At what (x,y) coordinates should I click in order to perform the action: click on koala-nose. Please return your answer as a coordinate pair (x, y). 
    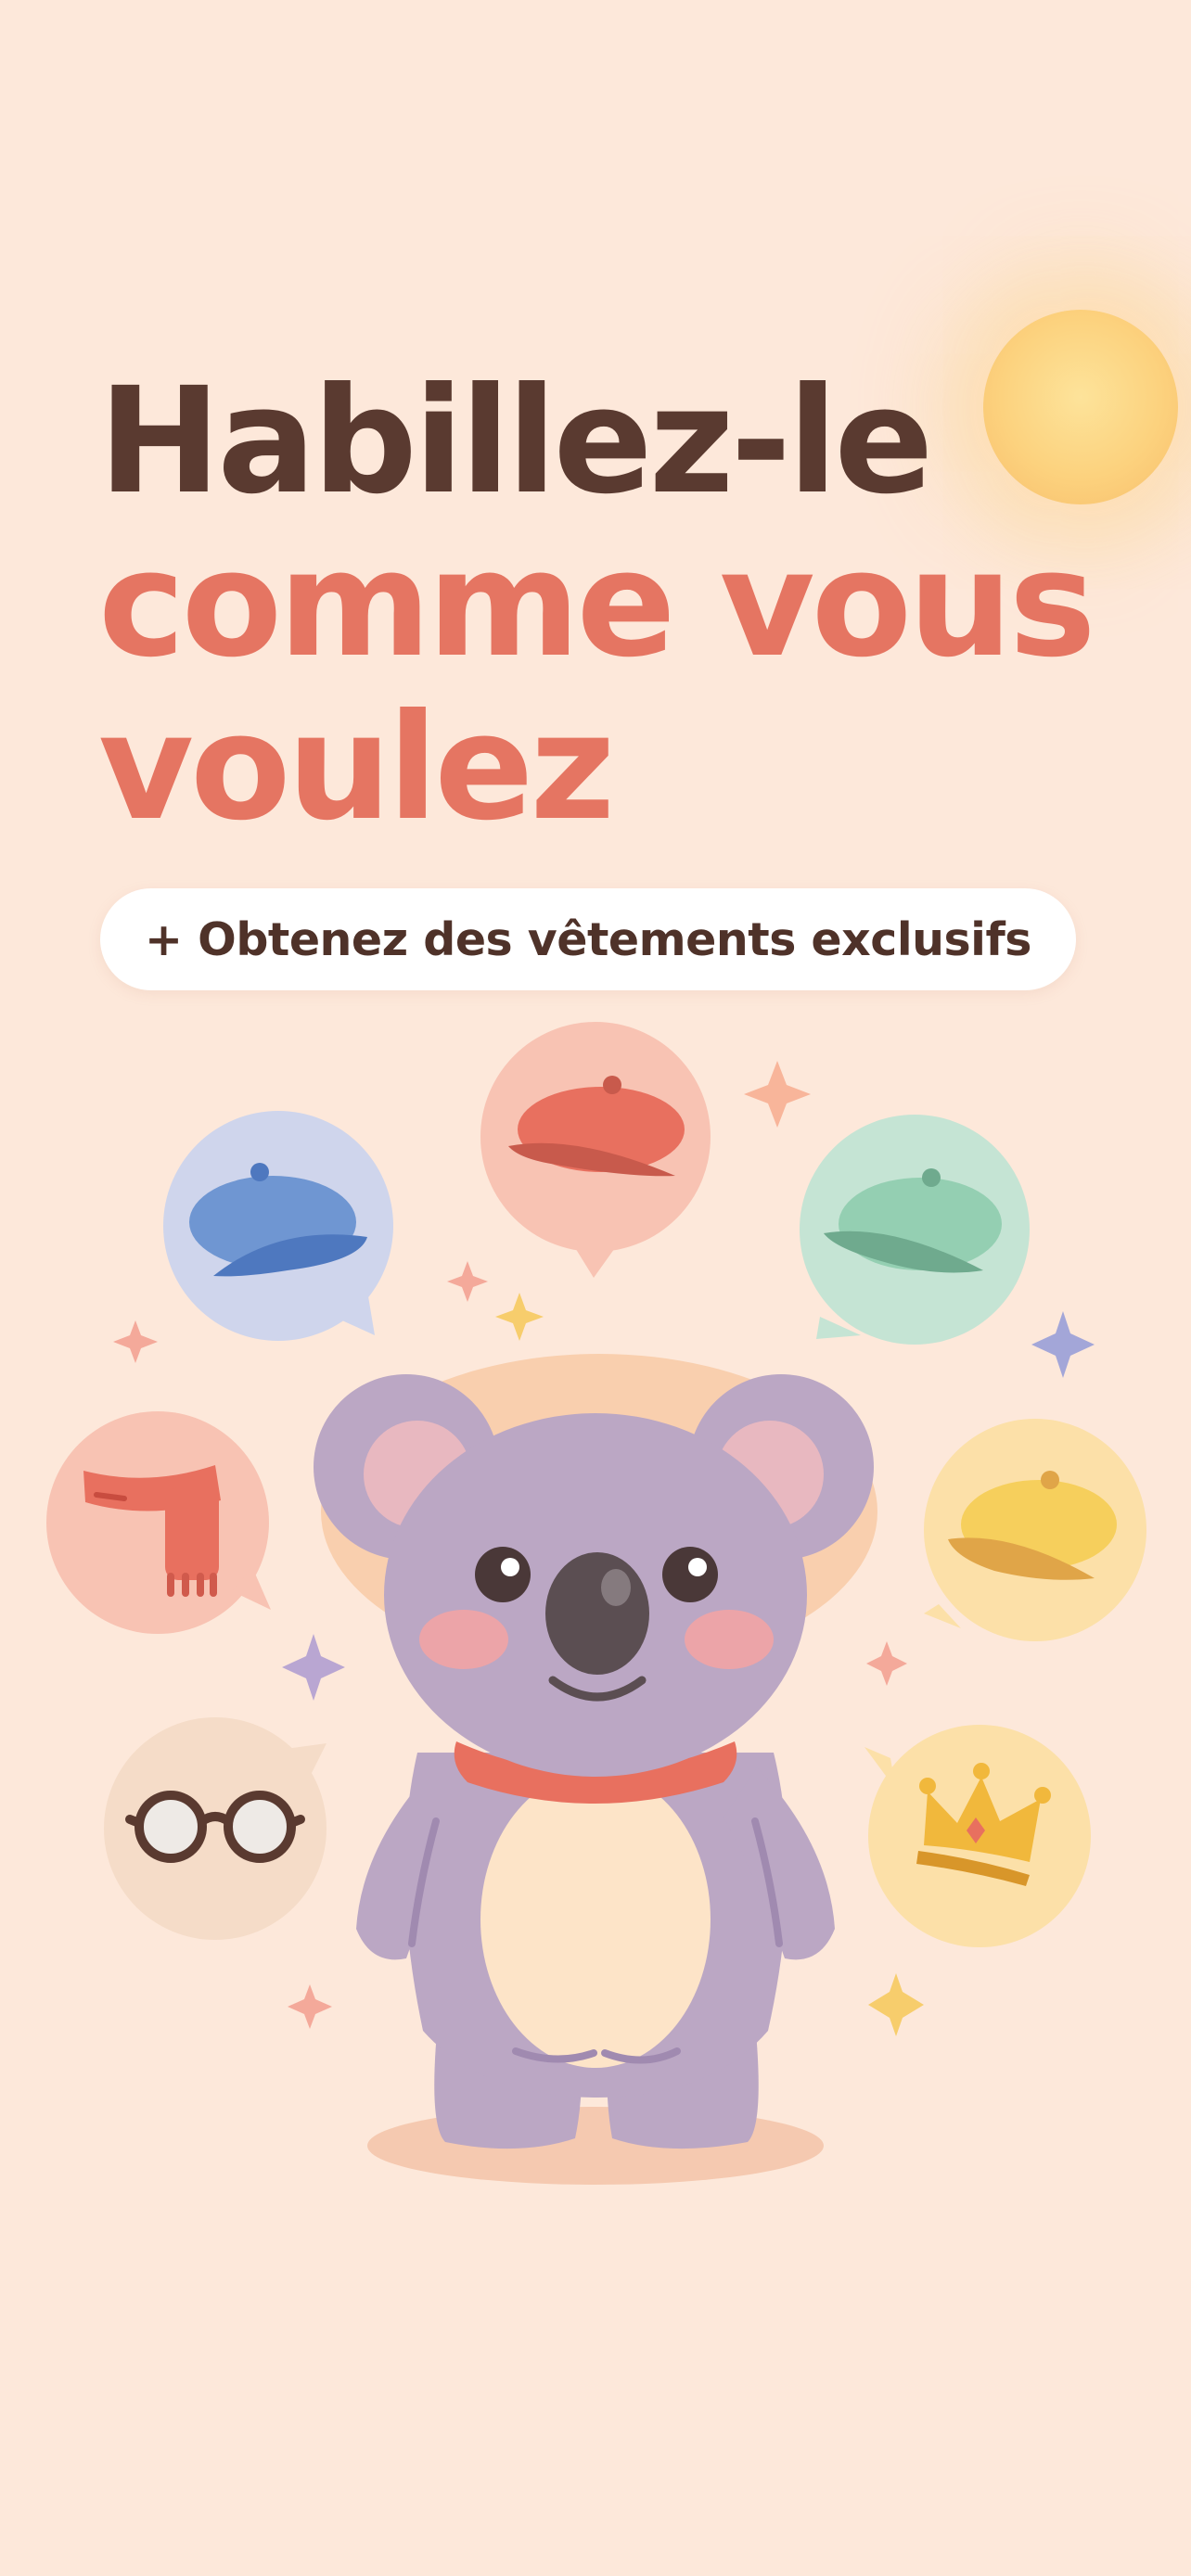
    Looking at the image, I should click on (597, 1613).